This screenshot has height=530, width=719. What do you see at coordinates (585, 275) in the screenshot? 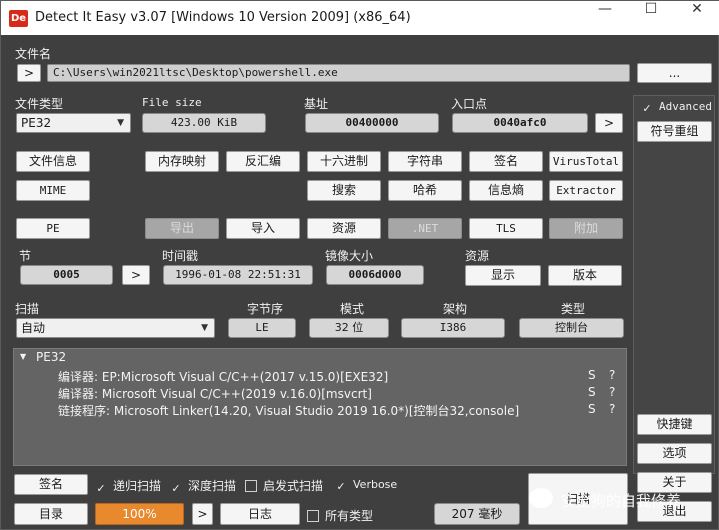
I see `version-button: 版本` at bounding box center [585, 275].